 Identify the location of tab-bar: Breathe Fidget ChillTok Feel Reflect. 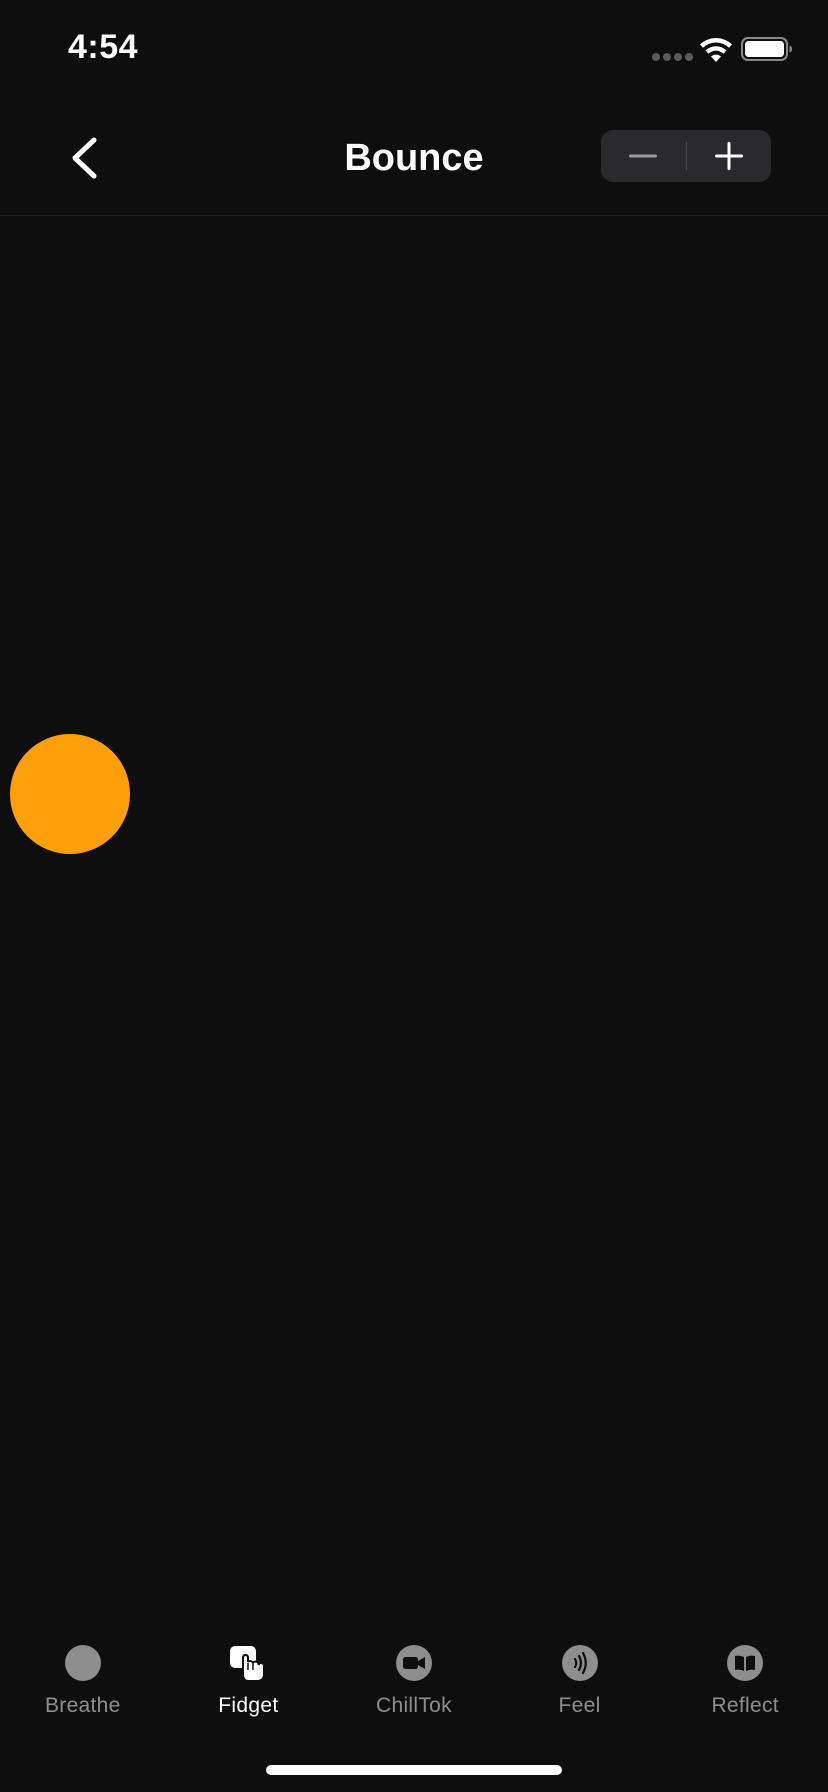
(414, 1670).